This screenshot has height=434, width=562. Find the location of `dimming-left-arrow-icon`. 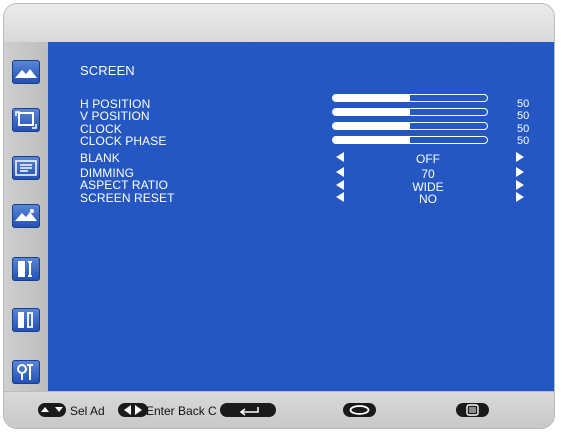

dimming-left-arrow-icon is located at coordinates (340, 172).